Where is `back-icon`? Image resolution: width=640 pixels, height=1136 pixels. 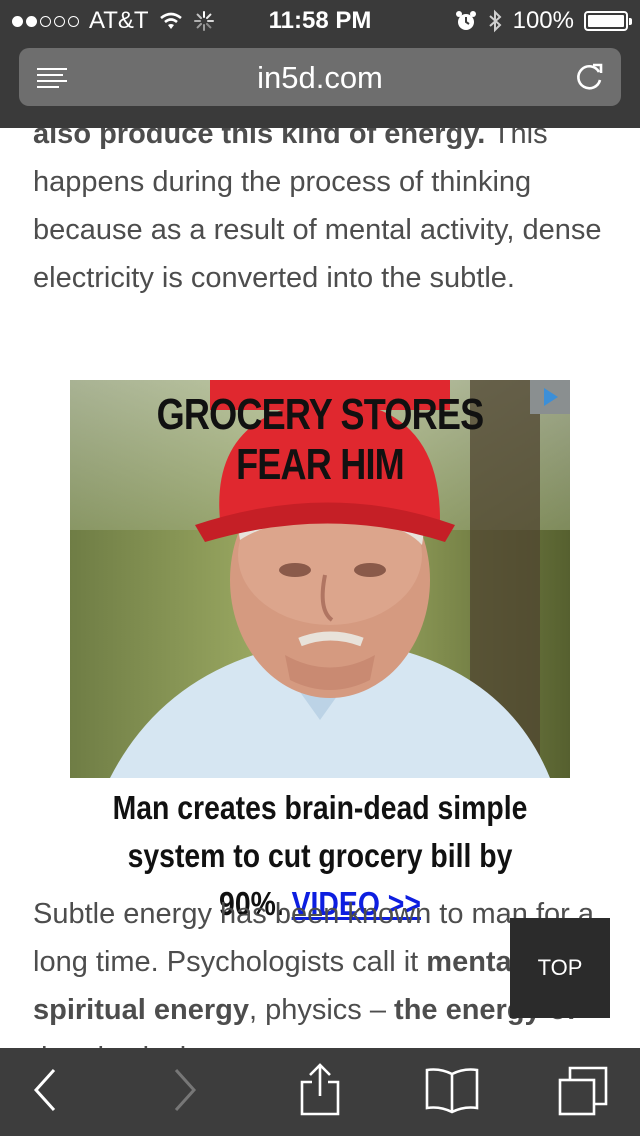
back-icon is located at coordinates (45, 1091).